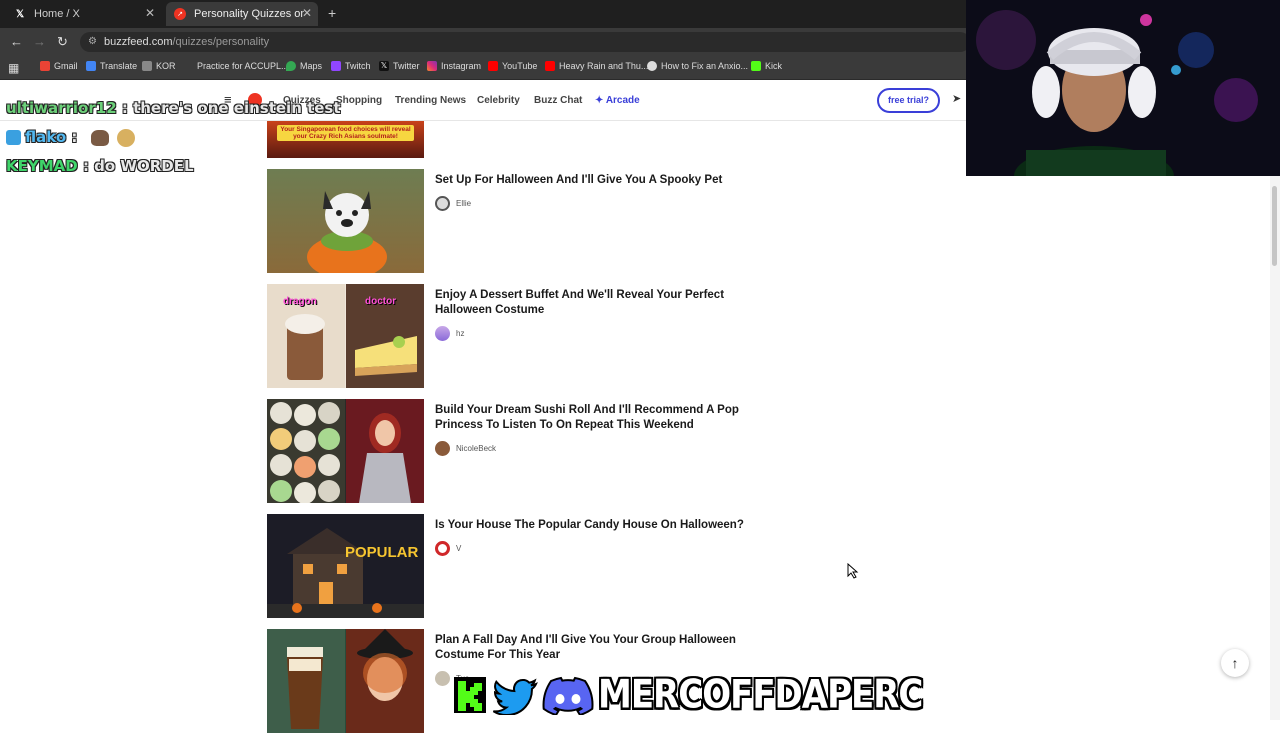  Describe the element at coordinates (956, 98) in the screenshot. I see `send-icon: ➤` at that location.